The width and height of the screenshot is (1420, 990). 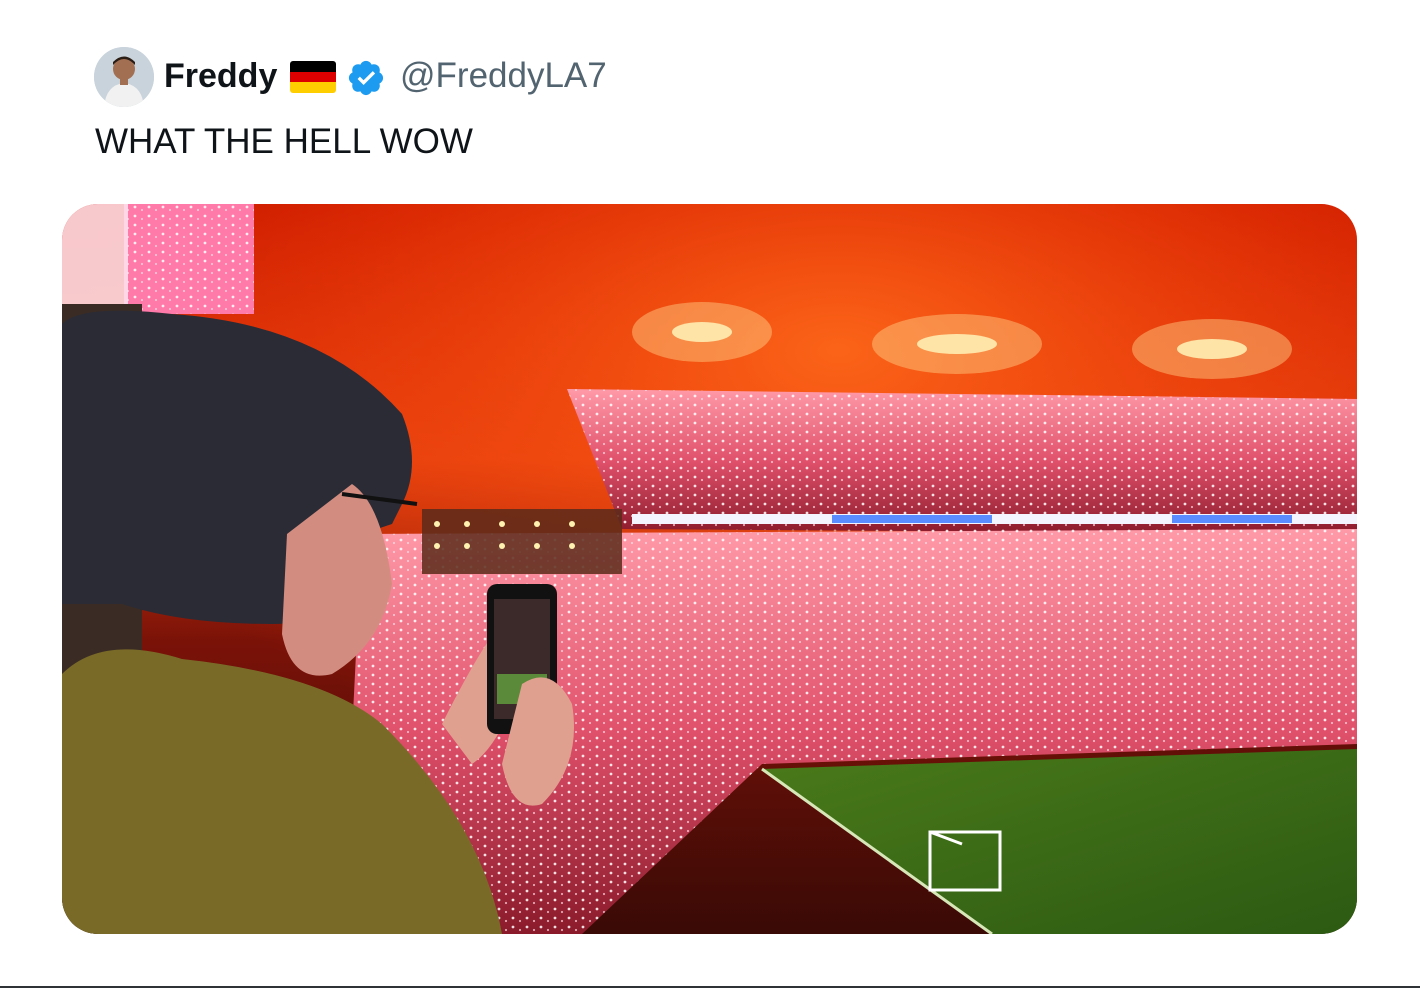 What do you see at coordinates (503, 76) in the screenshot?
I see `author-handle: @FreddyLA7` at bounding box center [503, 76].